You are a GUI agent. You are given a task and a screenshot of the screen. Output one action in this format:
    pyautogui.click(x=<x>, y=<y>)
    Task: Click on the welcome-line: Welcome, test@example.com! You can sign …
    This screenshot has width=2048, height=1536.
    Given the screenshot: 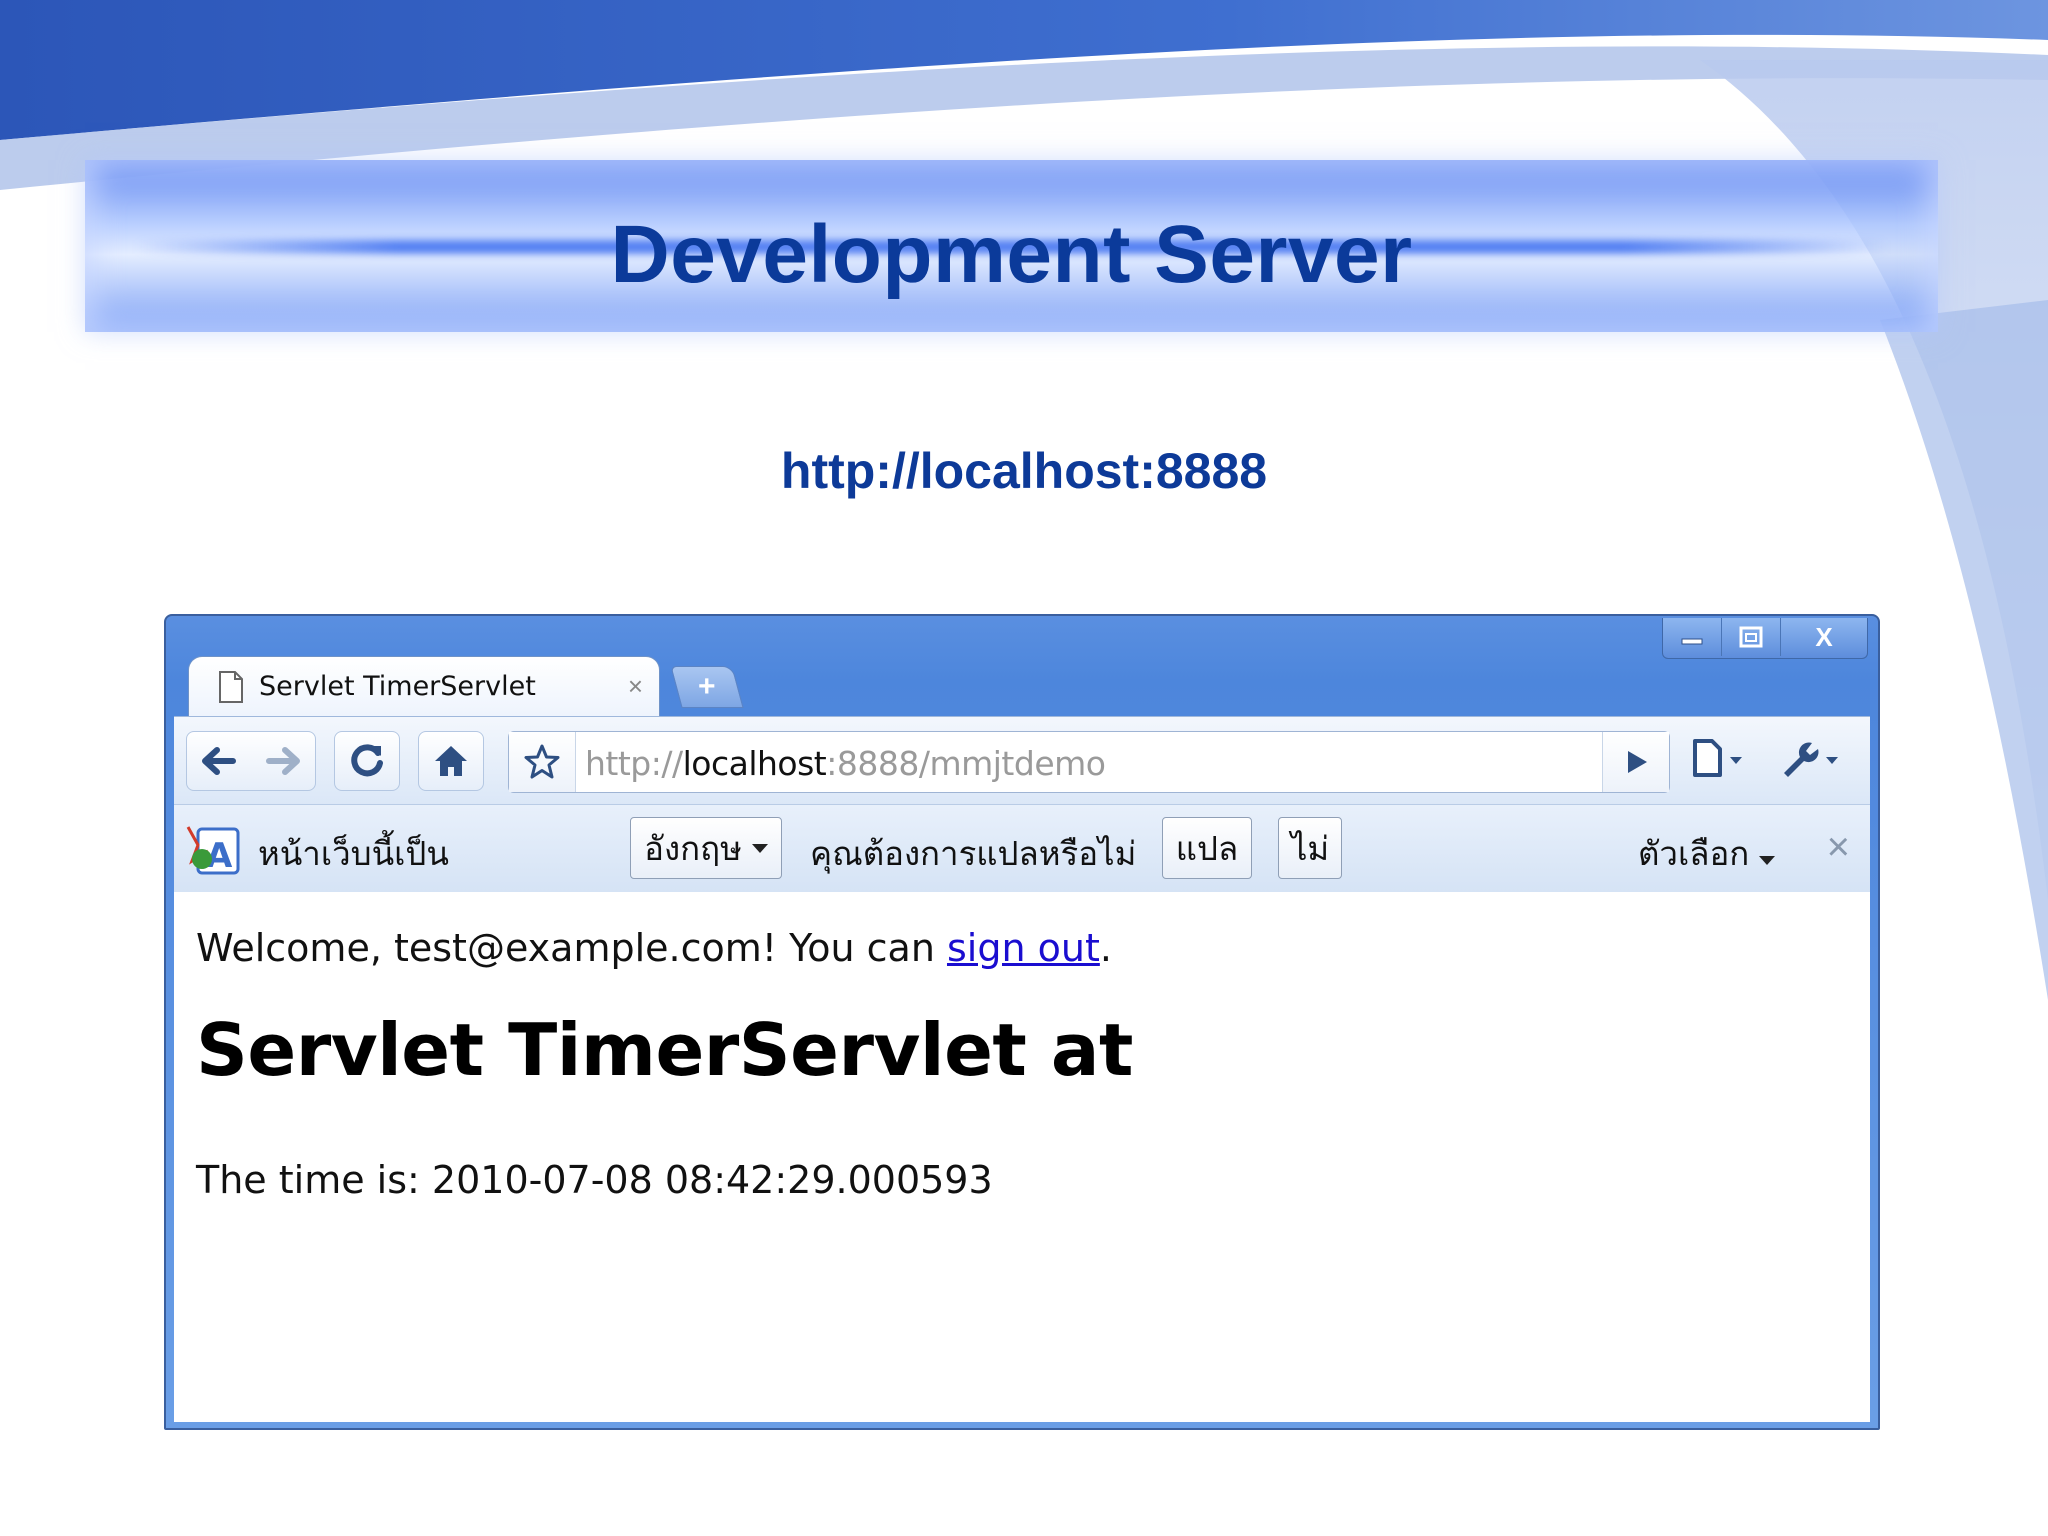 What is the action you would take?
    pyautogui.click(x=654, y=948)
    